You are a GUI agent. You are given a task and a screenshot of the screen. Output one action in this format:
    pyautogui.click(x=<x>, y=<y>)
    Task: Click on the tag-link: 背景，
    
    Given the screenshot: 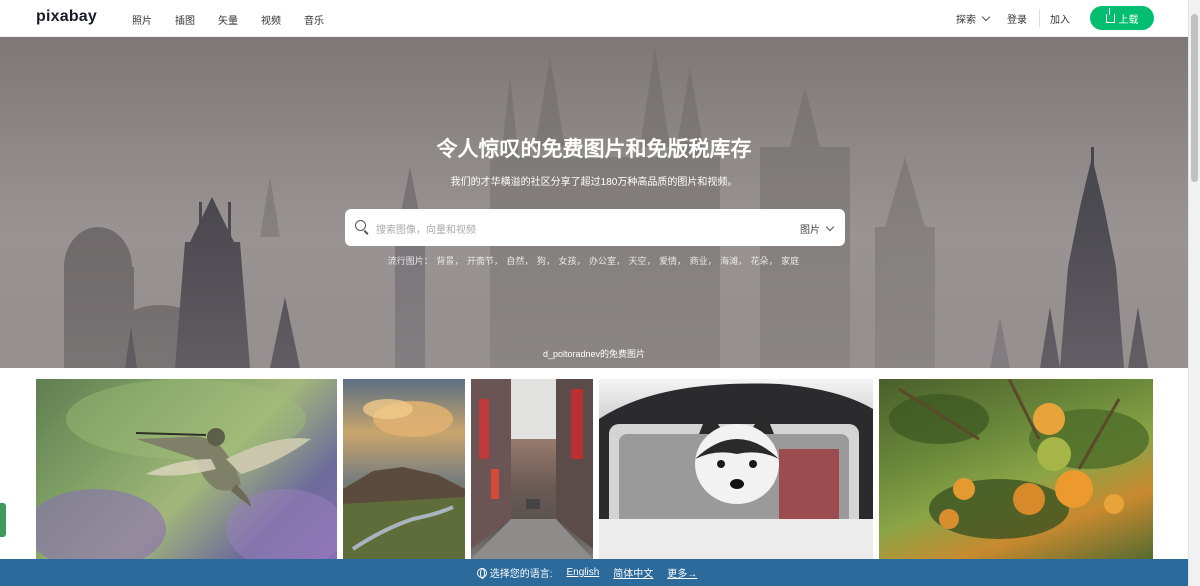 What is the action you would take?
    pyautogui.click(x=449, y=261)
    